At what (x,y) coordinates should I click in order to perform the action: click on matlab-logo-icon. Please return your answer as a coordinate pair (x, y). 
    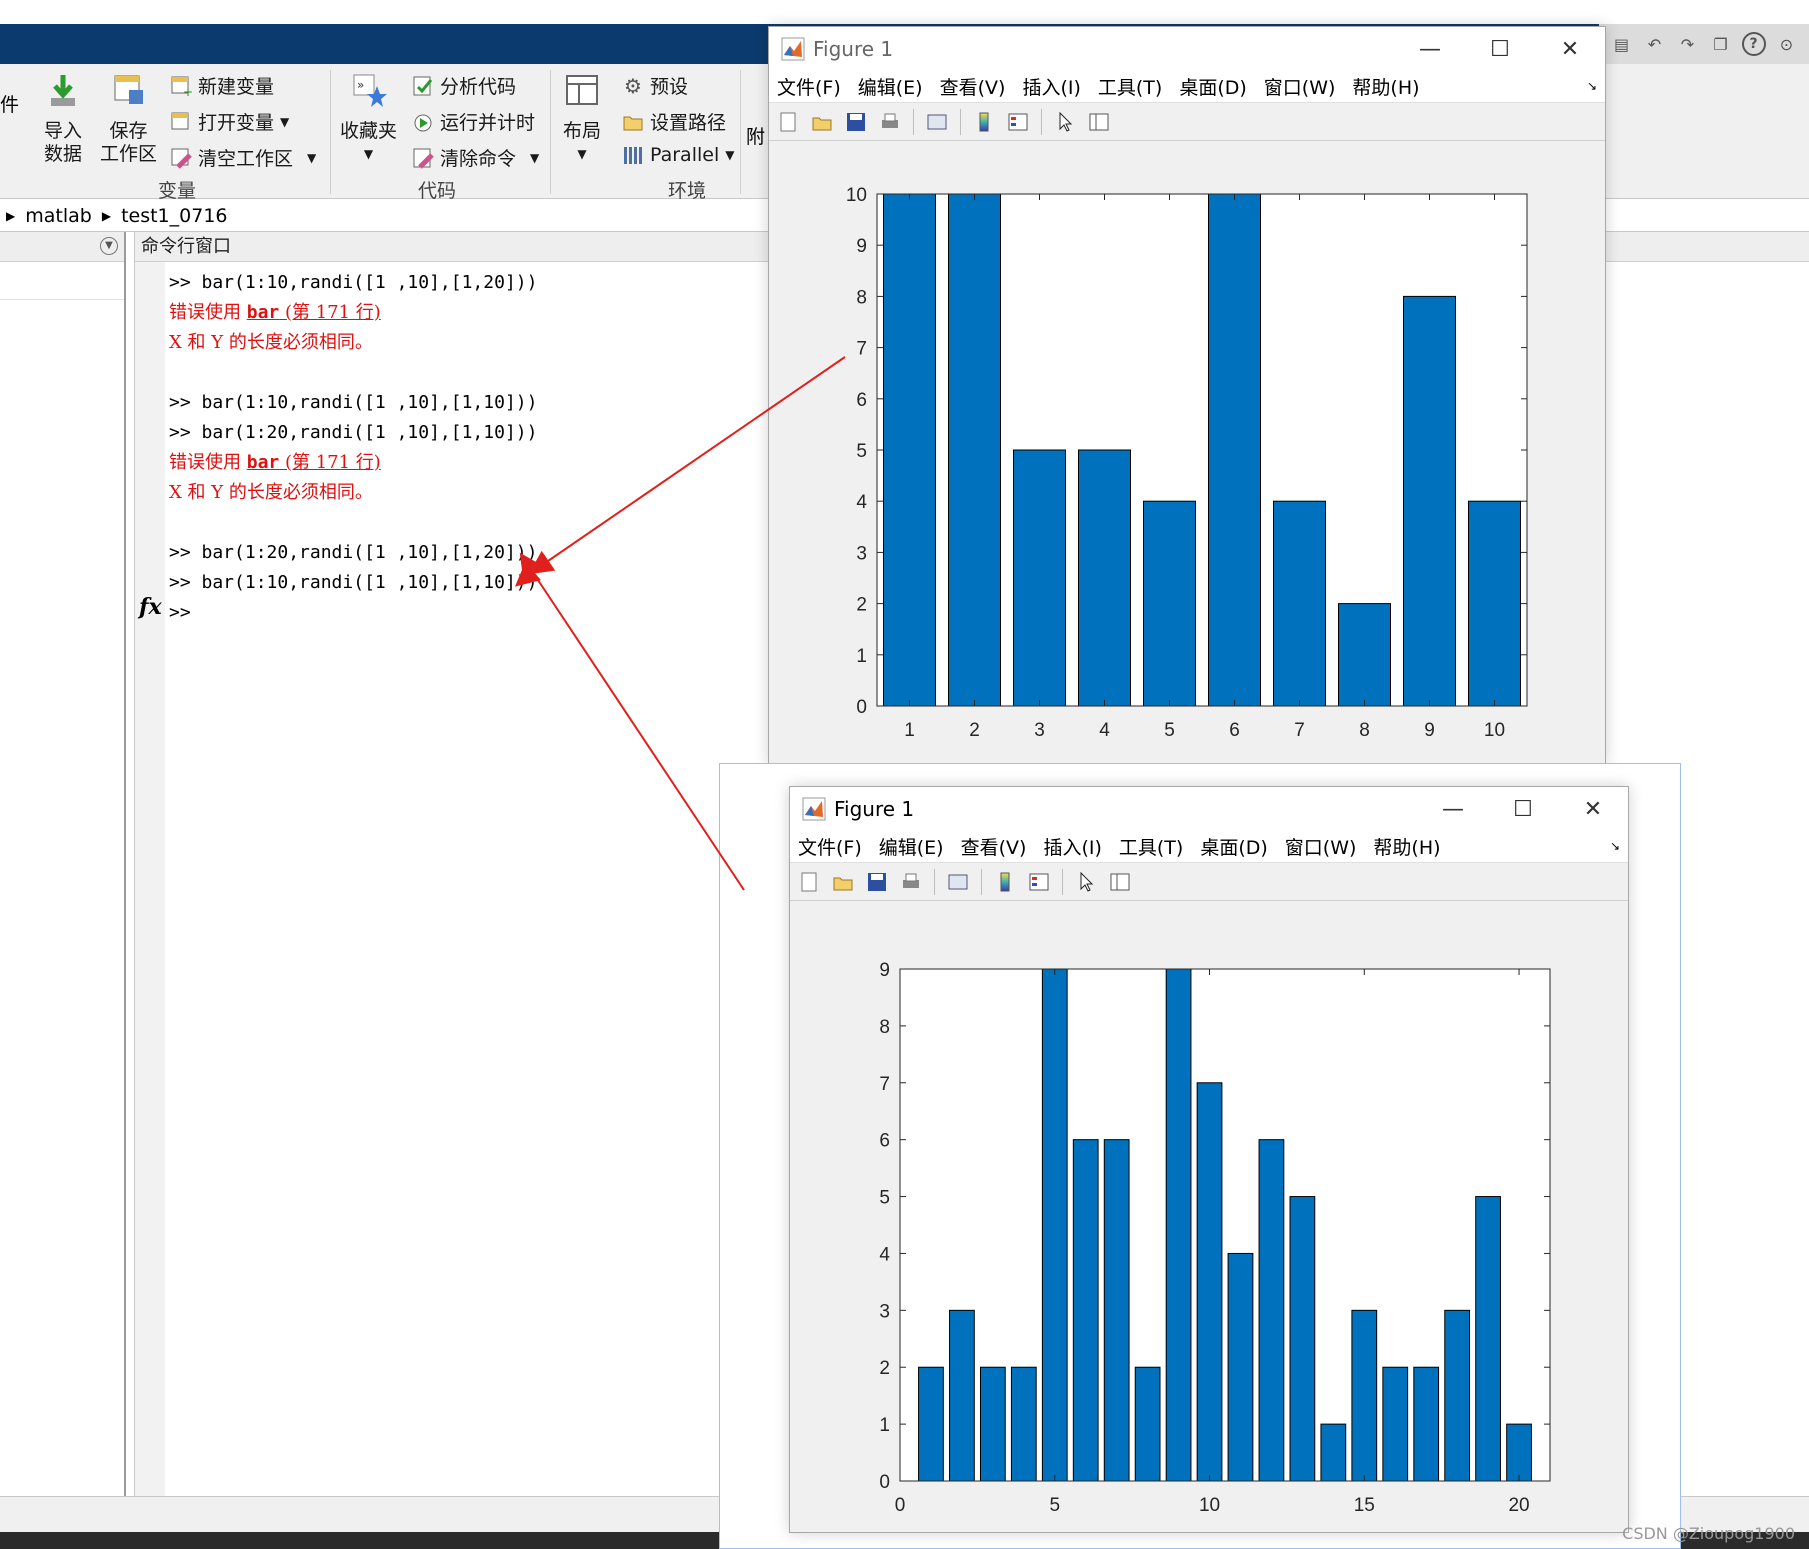
    Looking at the image, I should click on (793, 49).